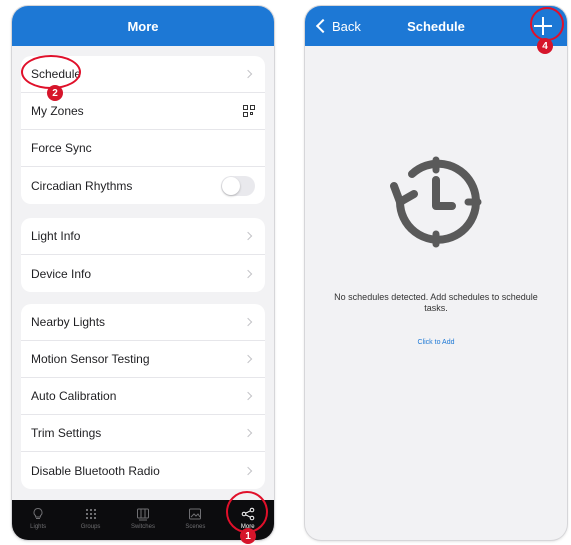 Image resolution: width=571 pixels, height=545 pixels. Describe the element at coordinates (248, 536) in the screenshot. I see `annotation-badge-1: 1` at that location.